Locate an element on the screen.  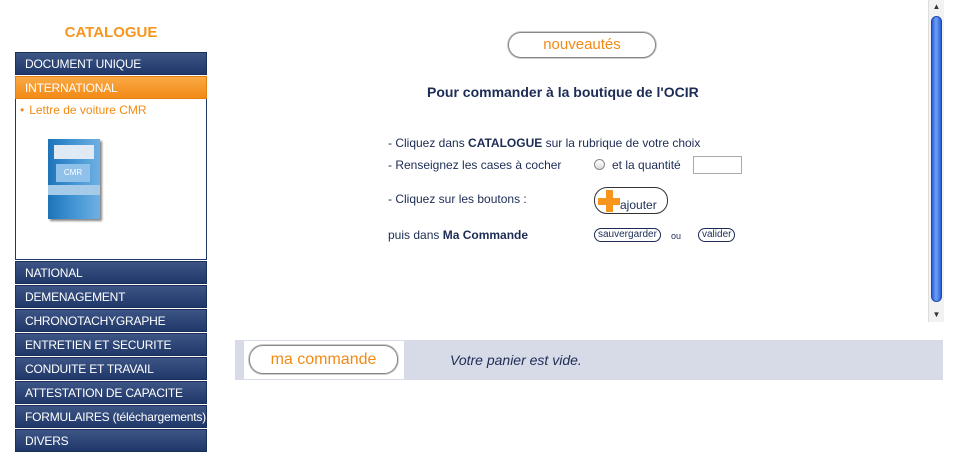
catalogue-title: CATALOGUE is located at coordinates (111, 32).